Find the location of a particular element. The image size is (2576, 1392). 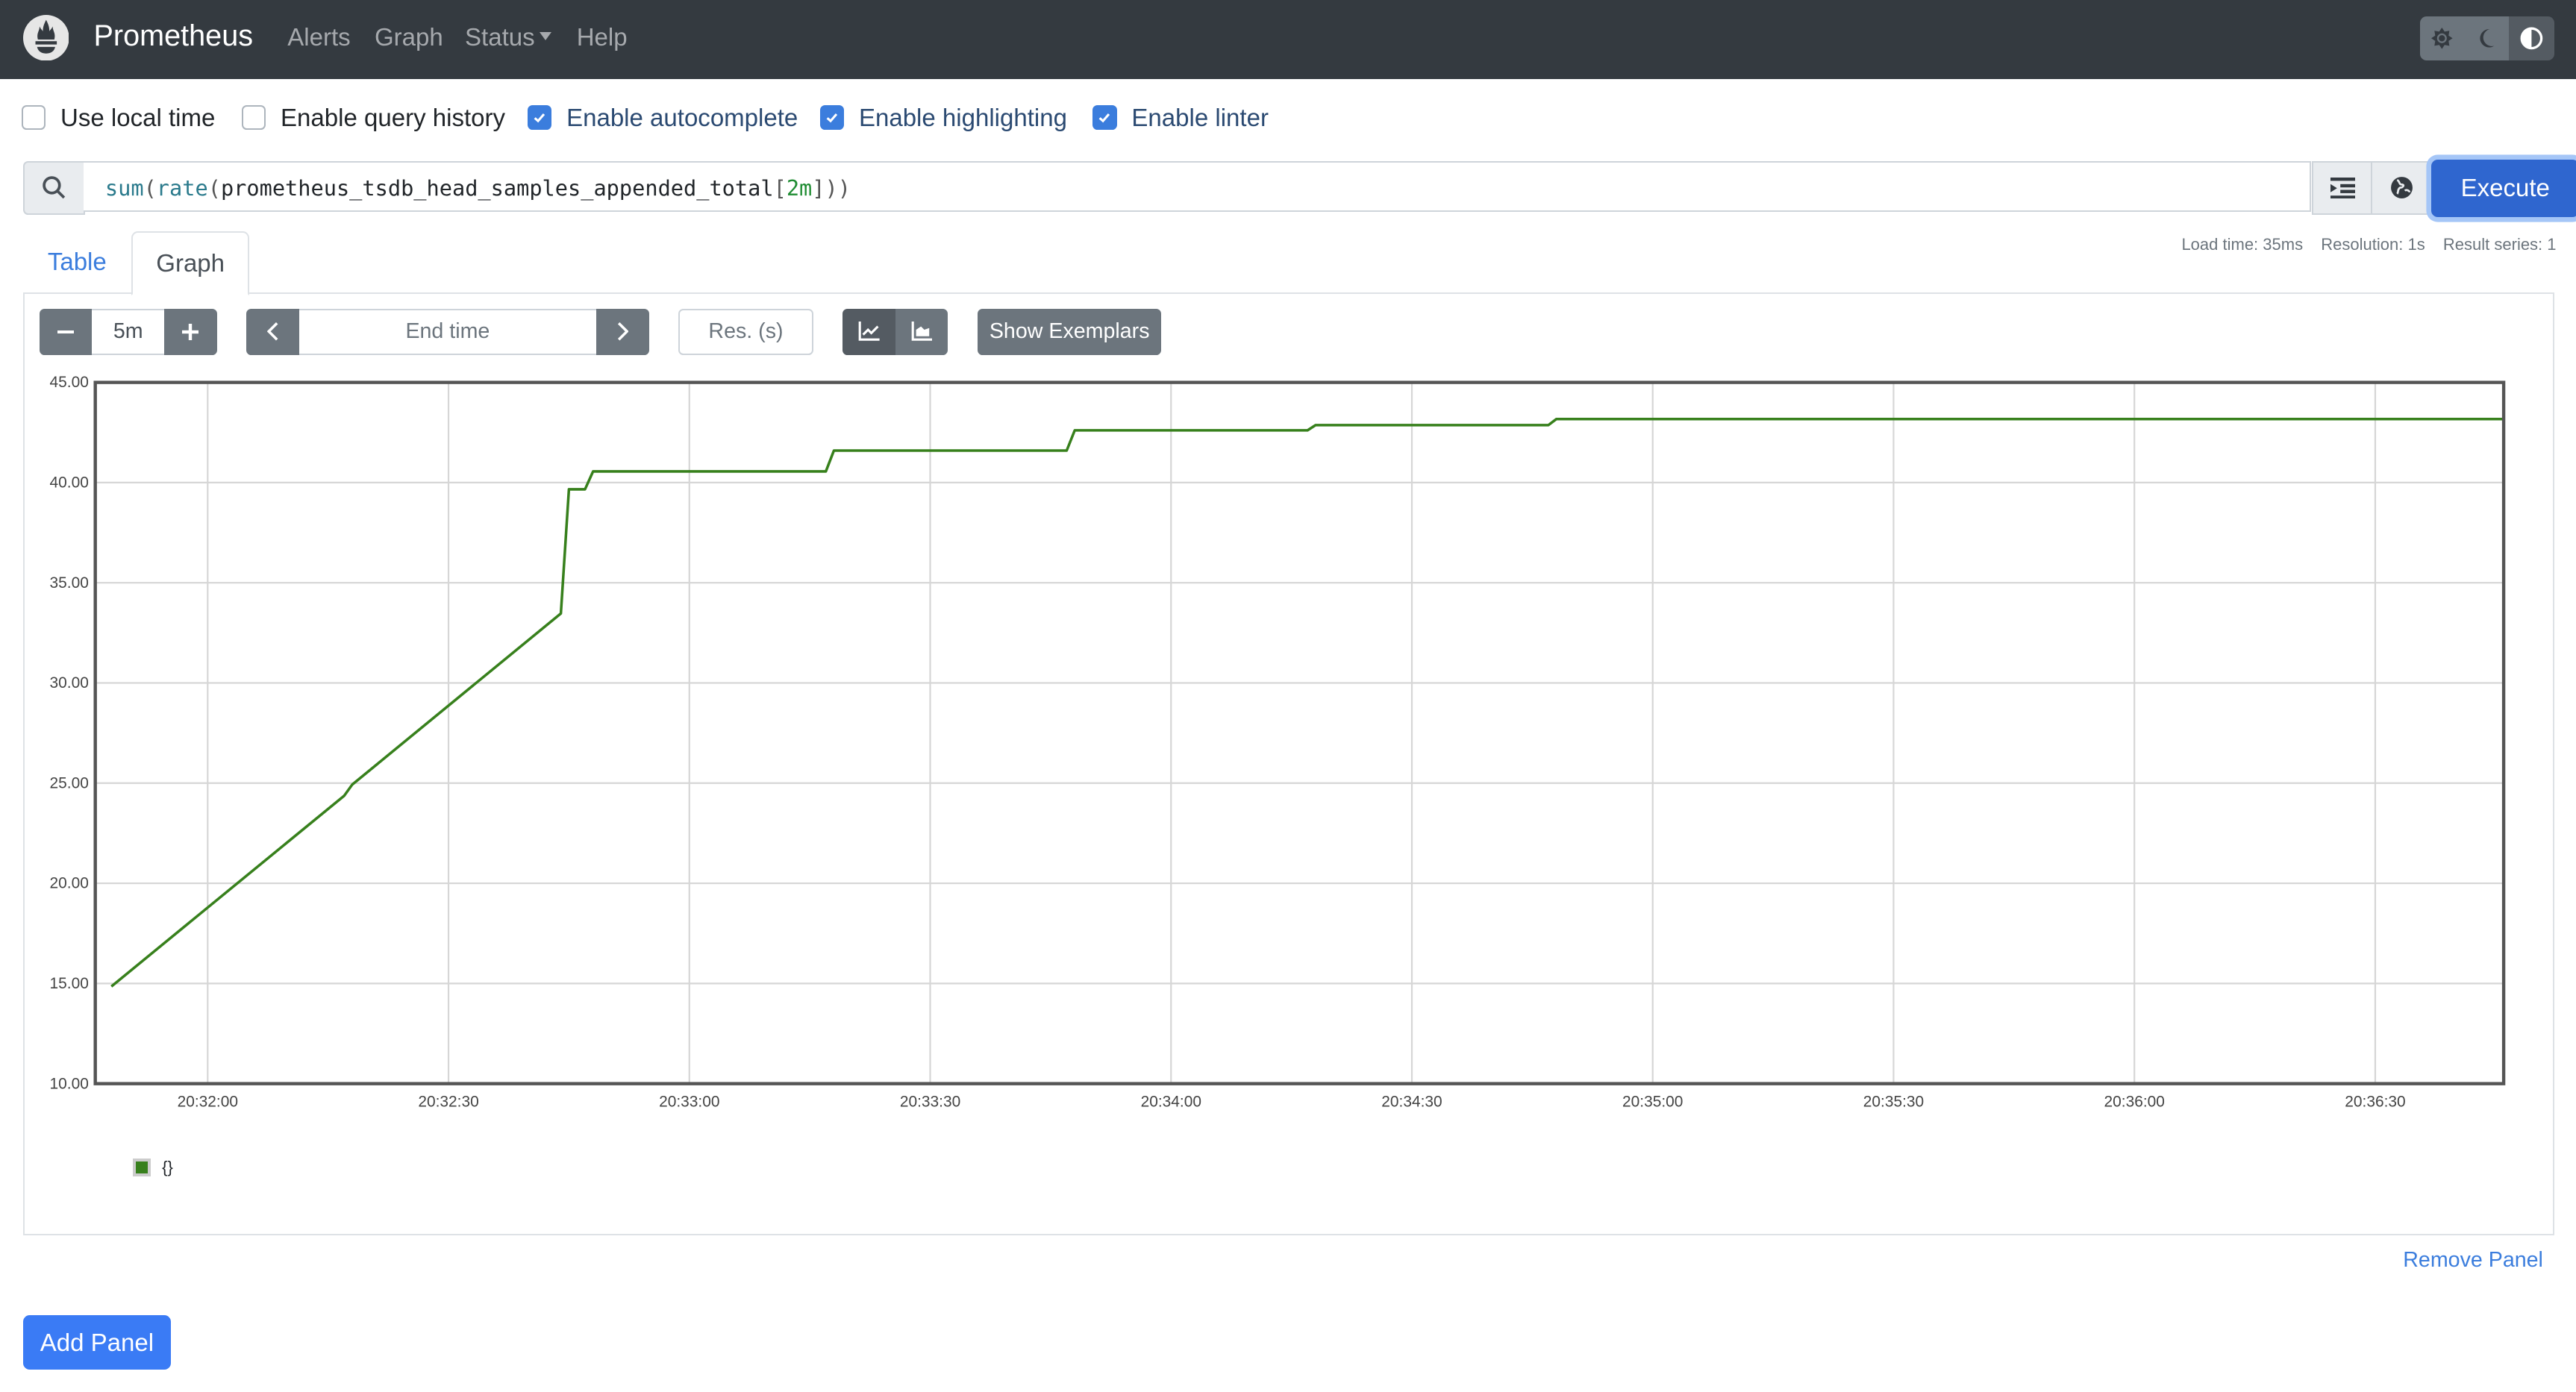

x-tick-label: 20:33:00 is located at coordinates (689, 1102).